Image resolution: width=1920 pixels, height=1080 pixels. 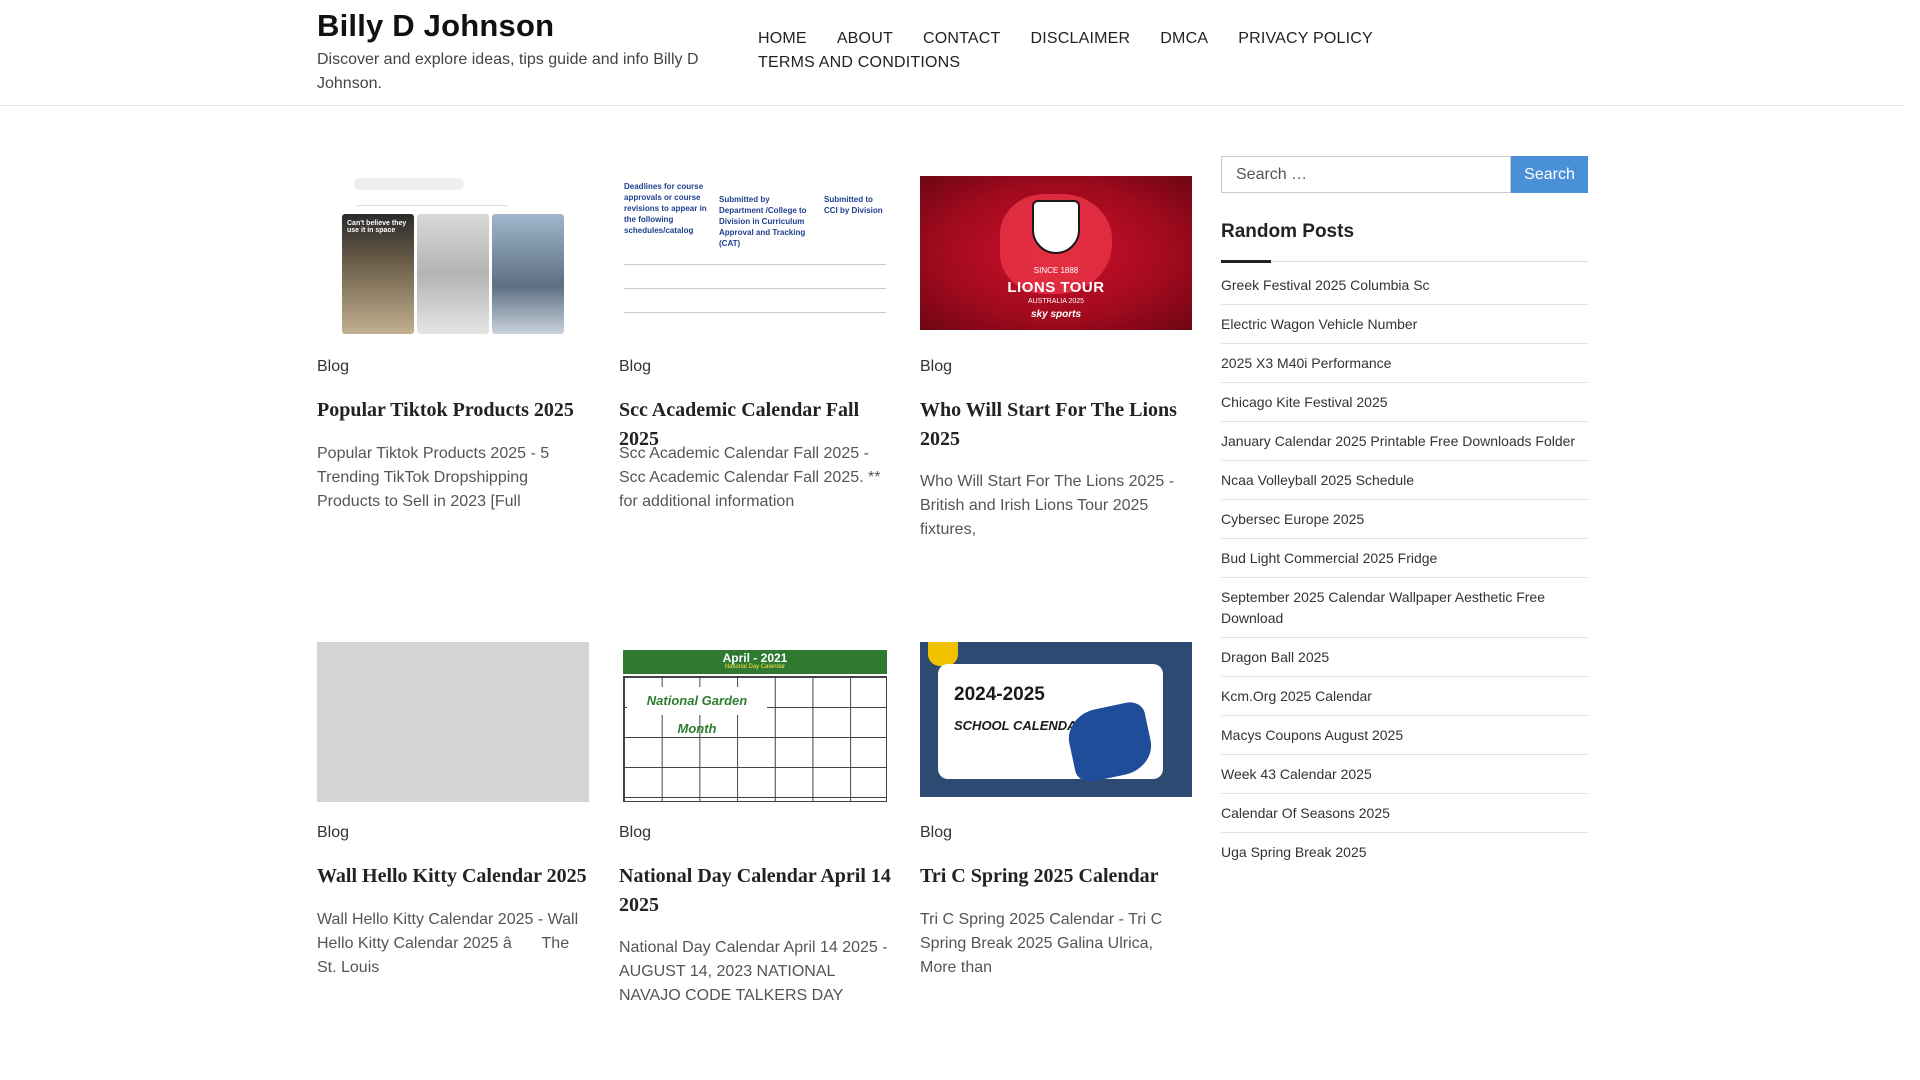 I want to click on tabs-graphic, so click(x=432, y=202).